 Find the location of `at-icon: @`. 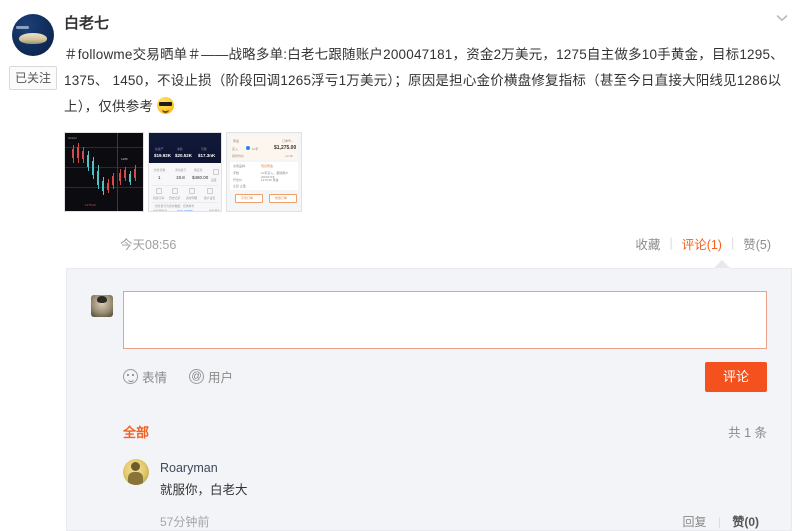

at-icon: @ is located at coordinates (197, 377).